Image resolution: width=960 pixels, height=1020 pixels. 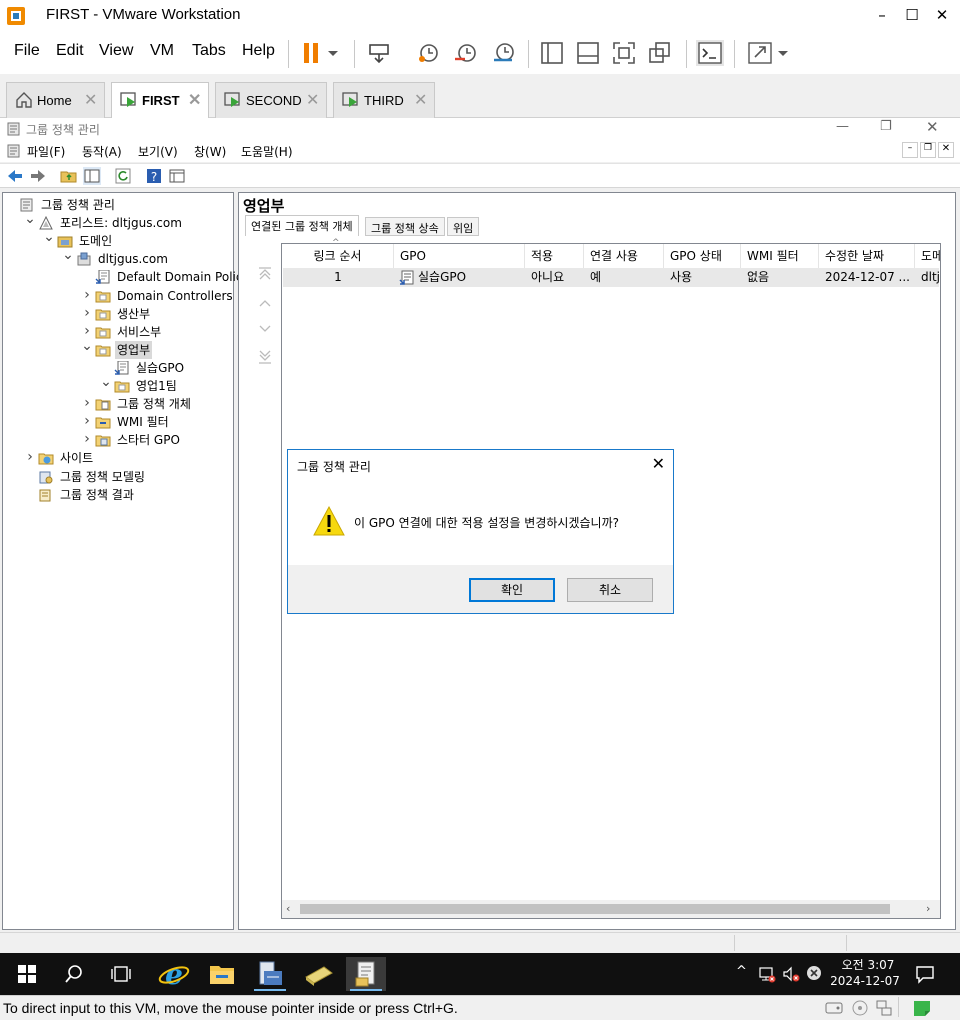 I want to click on dialog-close-button: ✕, so click(x=658, y=463).